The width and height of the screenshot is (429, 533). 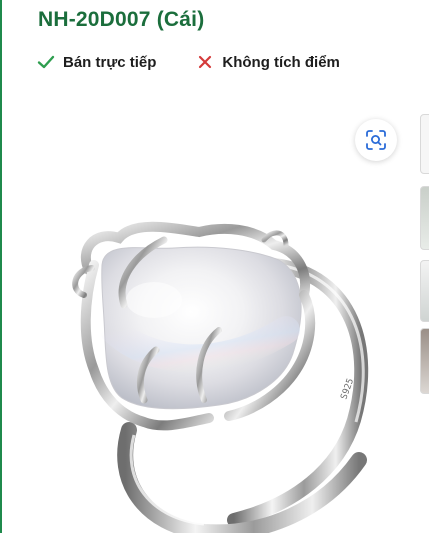 I want to click on badge-direct-sale: Bán trực tiếp, so click(x=96, y=62).